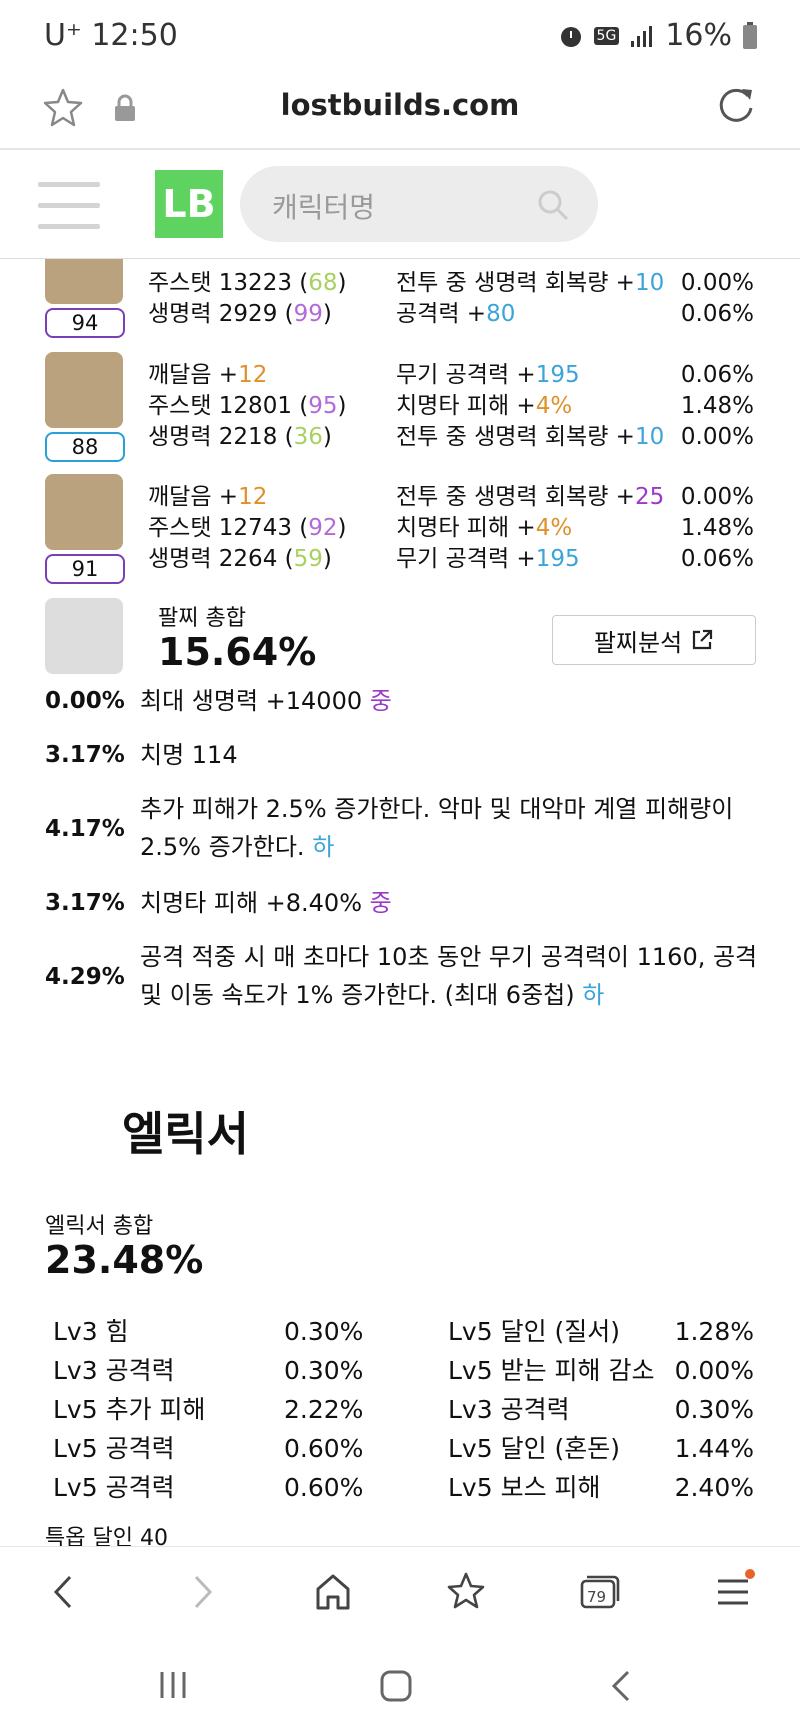 This screenshot has width=800, height=1733. I want to click on elixir-item-pct: 0.00%, so click(714, 1370).